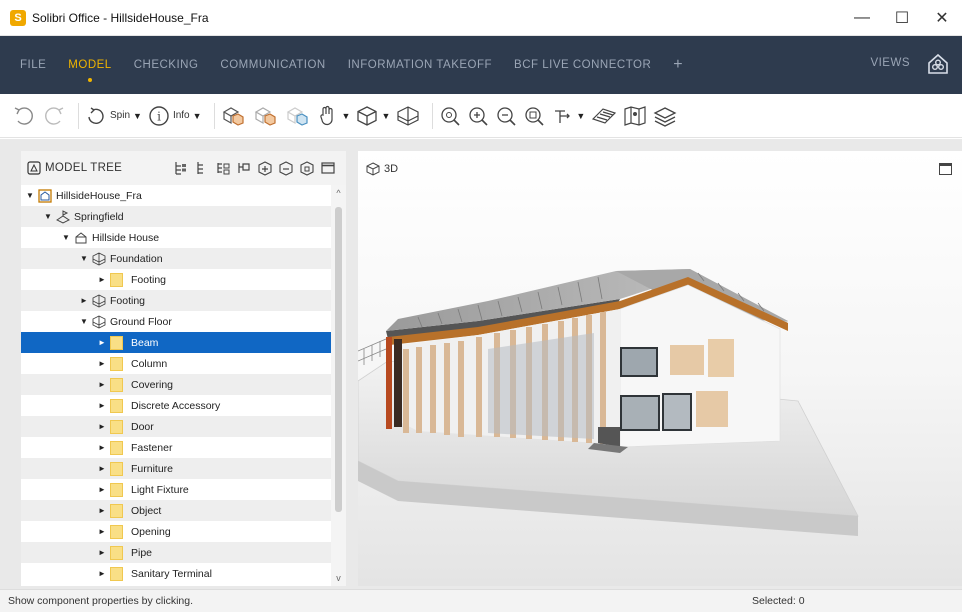 This screenshot has height=612, width=962. What do you see at coordinates (938, 64) in the screenshot?
I see `views-home-icon` at bounding box center [938, 64].